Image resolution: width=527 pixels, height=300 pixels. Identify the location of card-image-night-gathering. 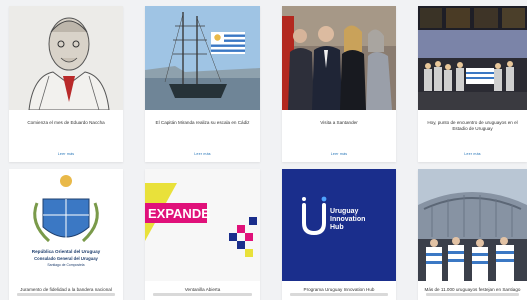
(472, 58).